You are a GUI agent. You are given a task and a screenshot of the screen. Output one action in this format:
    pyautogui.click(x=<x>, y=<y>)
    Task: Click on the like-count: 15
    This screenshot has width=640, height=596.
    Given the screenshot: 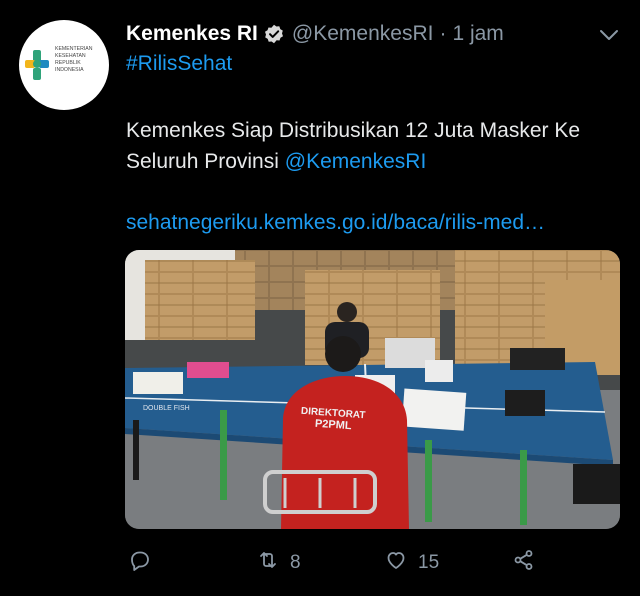 What is the action you would take?
    pyautogui.click(x=429, y=562)
    